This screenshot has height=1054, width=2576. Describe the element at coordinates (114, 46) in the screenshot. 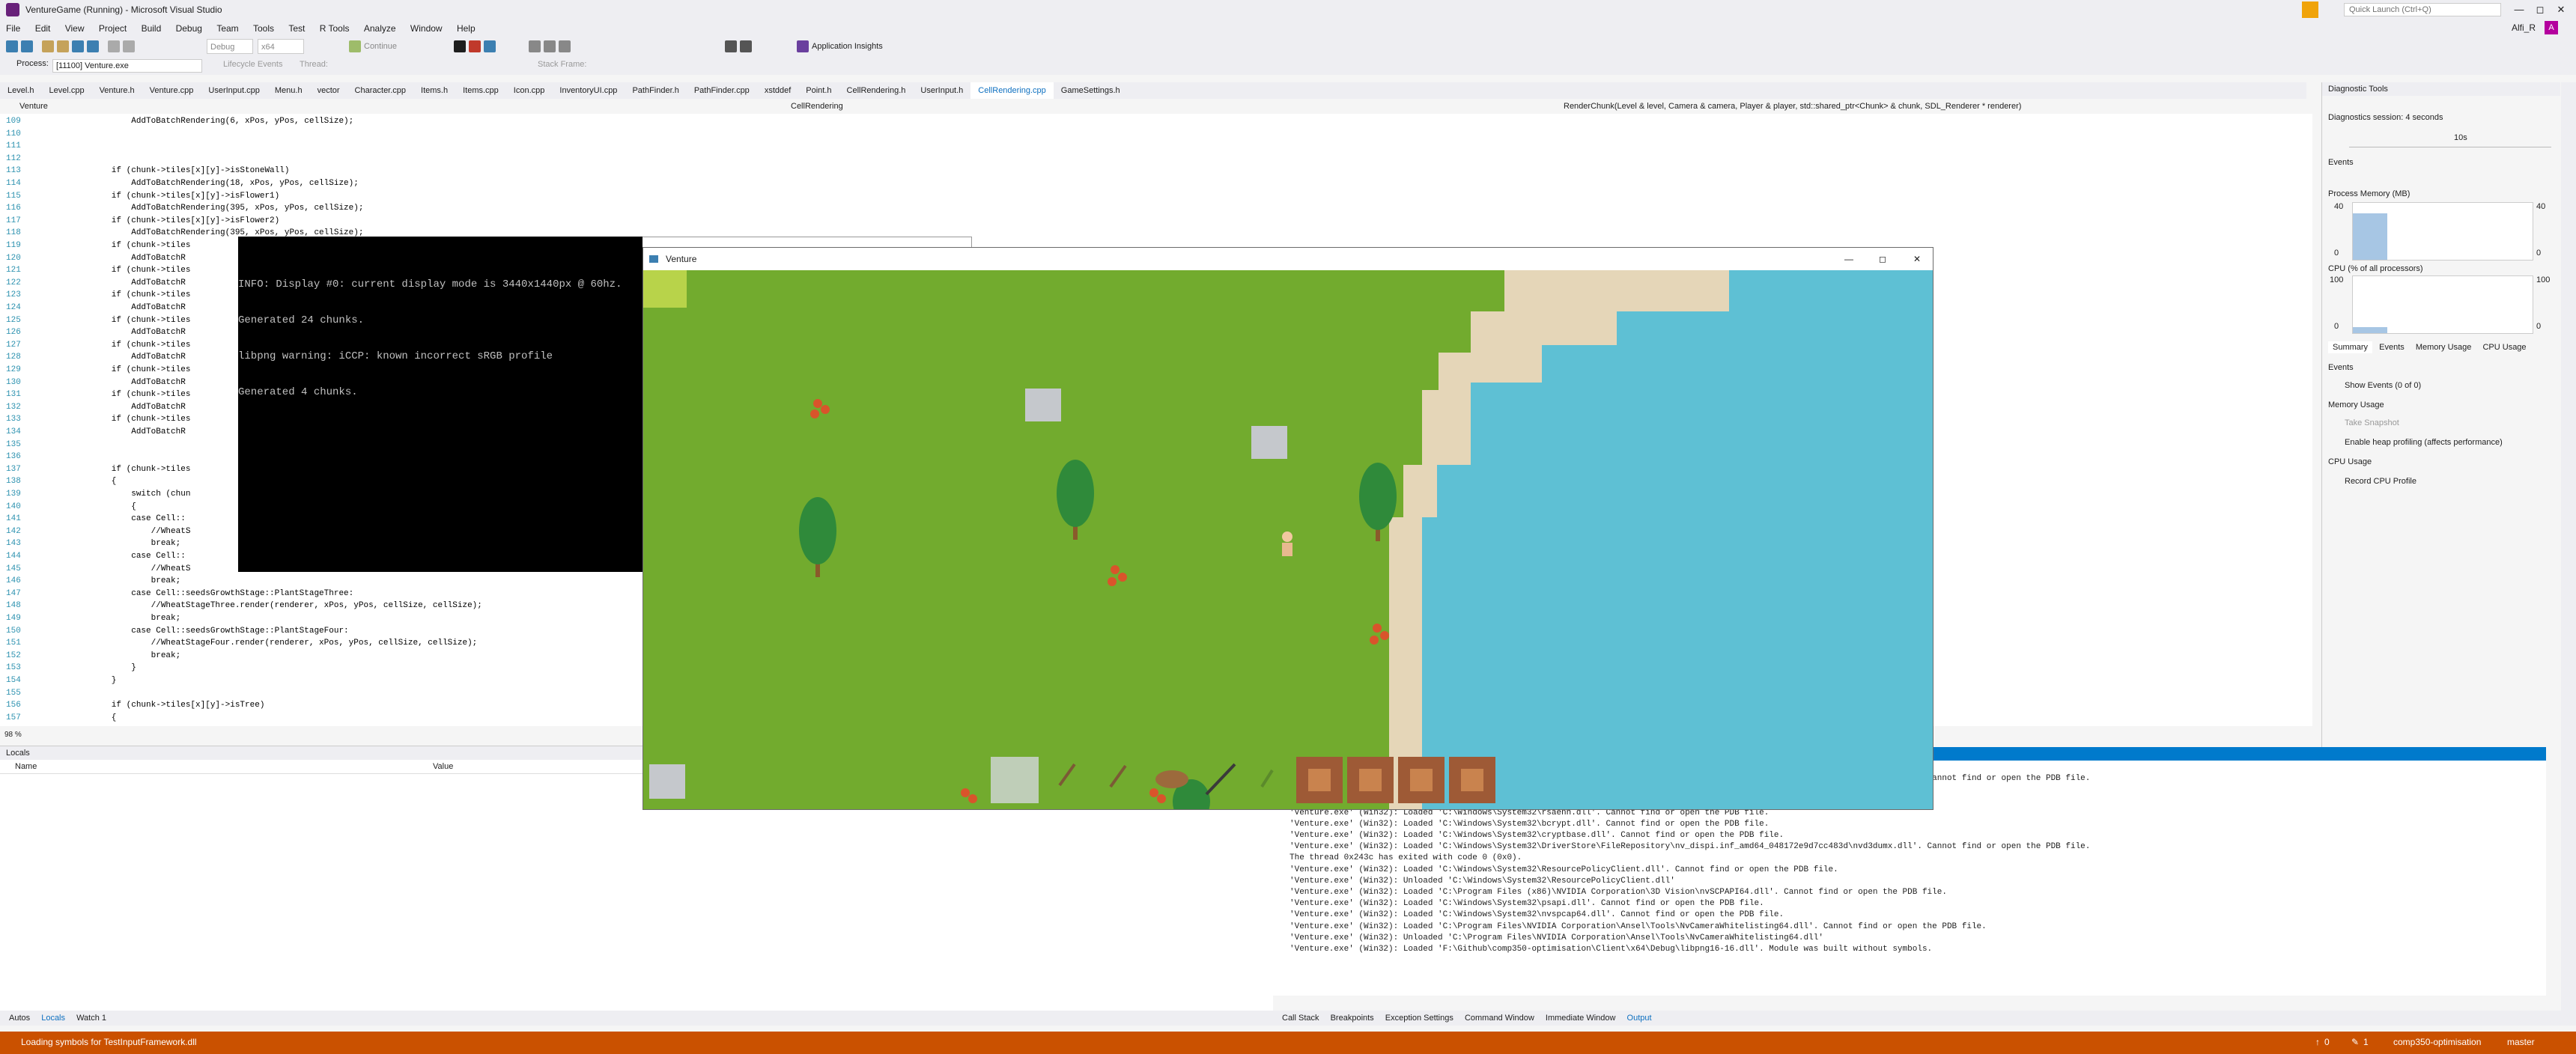

I see `undo-icon` at that location.